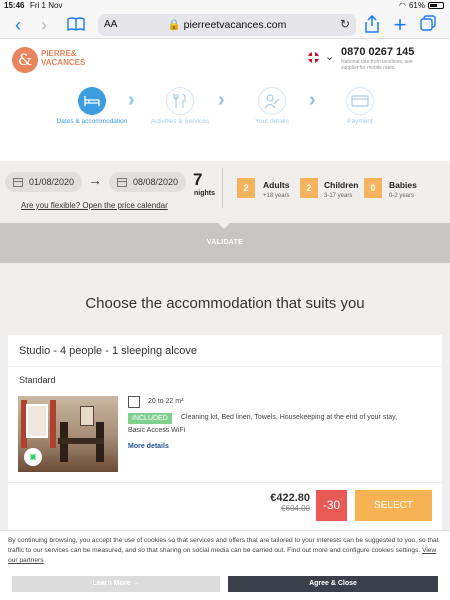 Image resolution: width=450 pixels, height=600 pixels. I want to click on gallery-icon: ▣, so click(33, 457).